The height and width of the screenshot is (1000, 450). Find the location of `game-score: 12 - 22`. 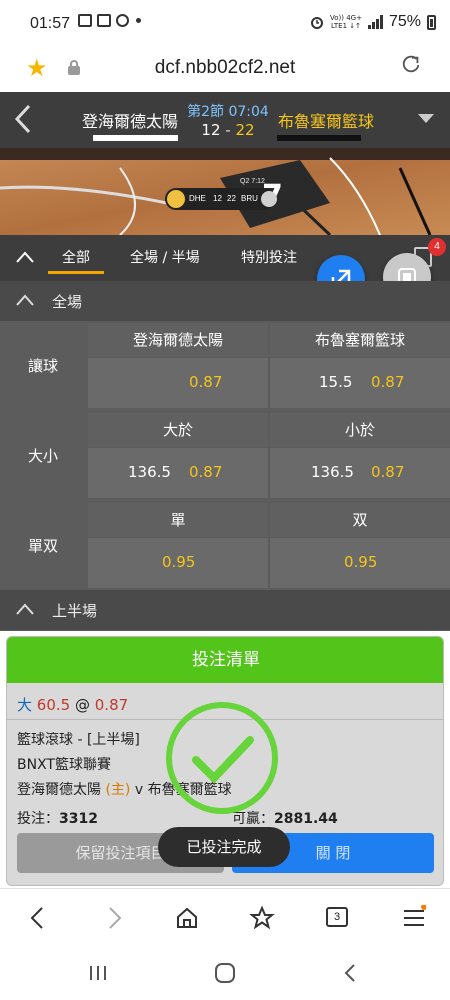

game-score: 12 - 22 is located at coordinates (228, 130).